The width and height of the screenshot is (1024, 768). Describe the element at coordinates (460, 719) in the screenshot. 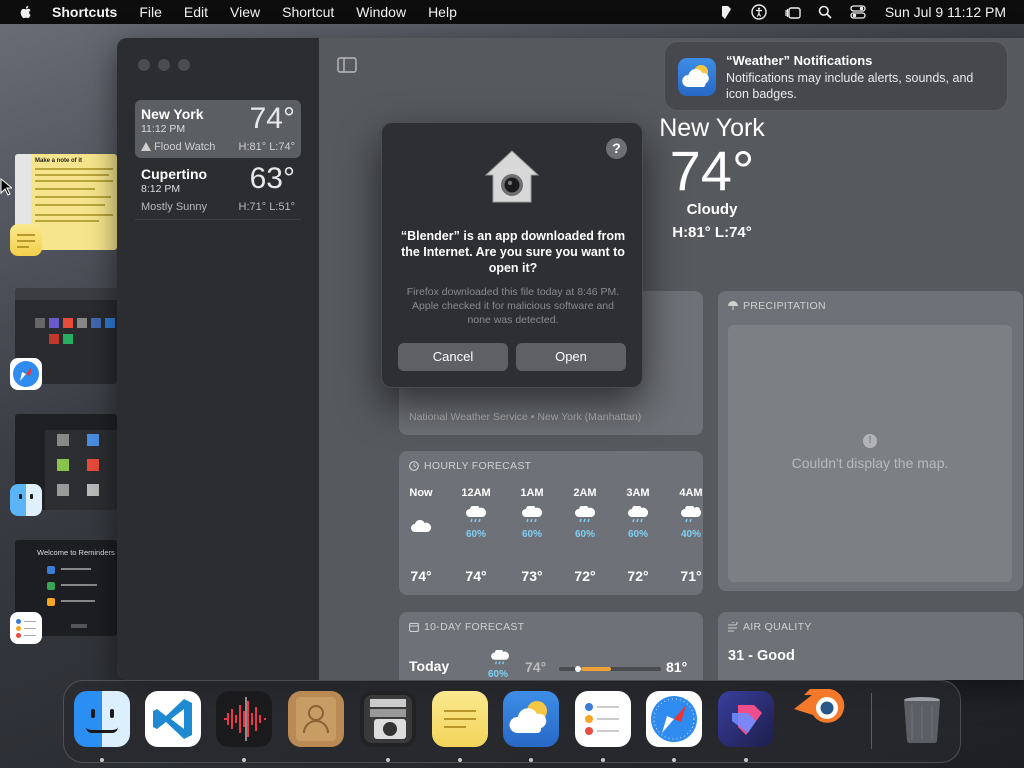

I see `notes-icon` at that location.